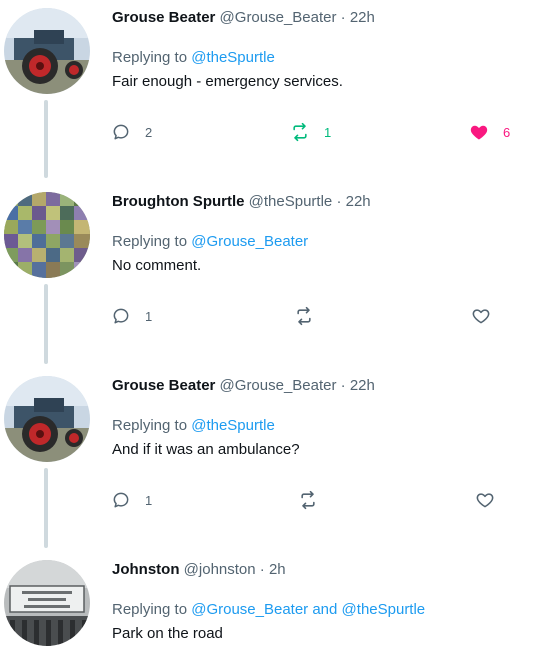  What do you see at coordinates (149, 132) in the screenshot?
I see `reply-count: 2` at bounding box center [149, 132].